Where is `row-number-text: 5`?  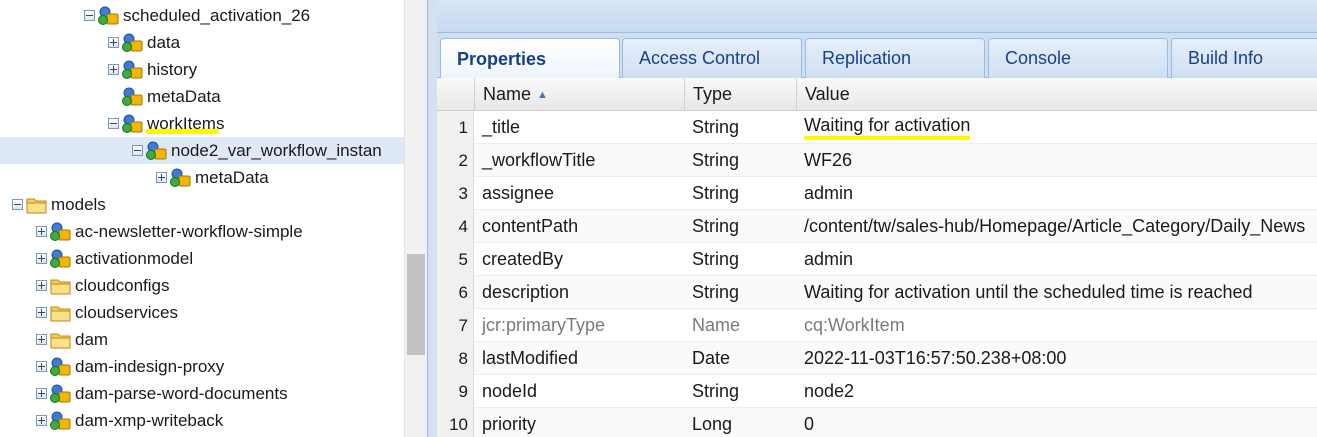 row-number-text: 5 is located at coordinates (463, 259).